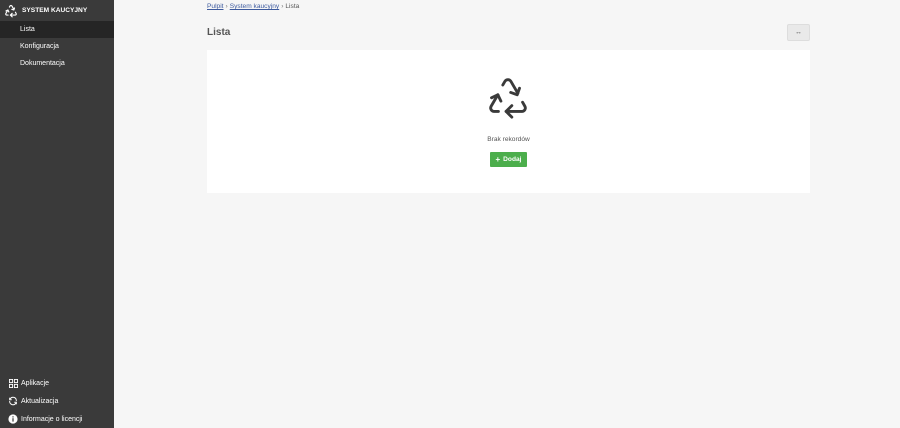 Image resolution: width=900 pixels, height=428 pixels. Describe the element at coordinates (508, 139) in the screenshot. I see `empty-state-message: Brak rekordów` at that location.